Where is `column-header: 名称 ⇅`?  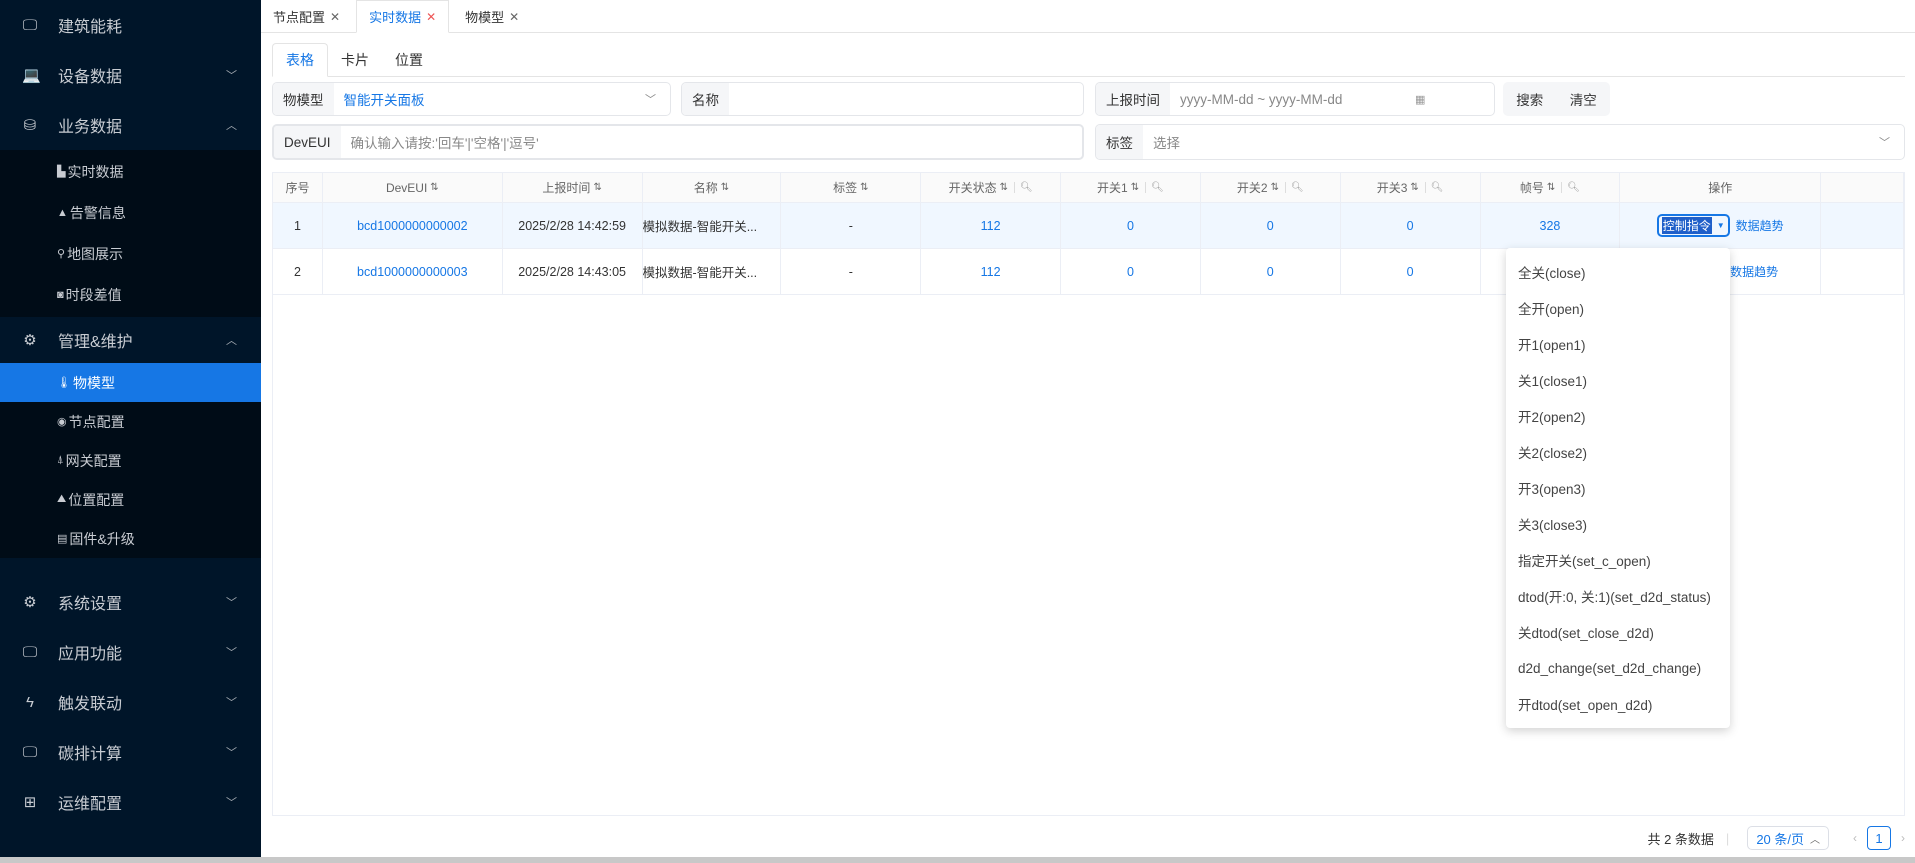
column-header: 名称 ⇅ is located at coordinates (712, 187).